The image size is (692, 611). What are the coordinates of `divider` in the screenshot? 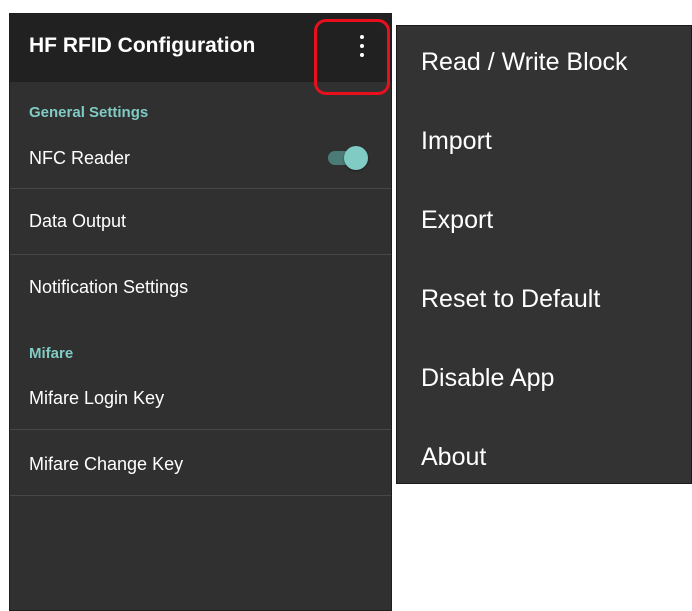 It's located at (200, 495).